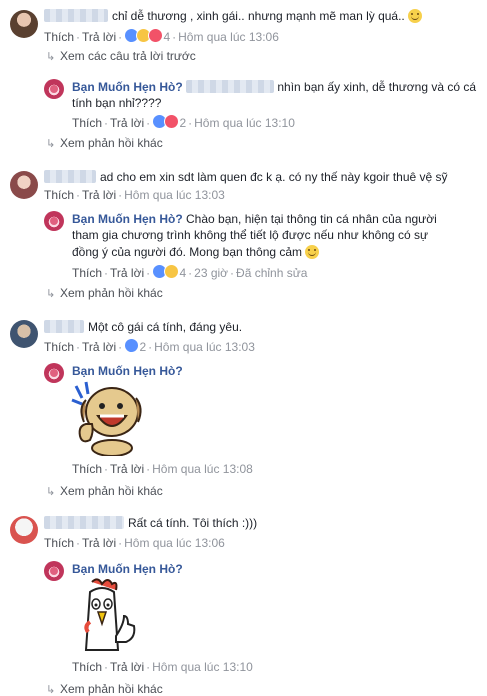  I want to click on like-reaction-icon, so click(132, 345).